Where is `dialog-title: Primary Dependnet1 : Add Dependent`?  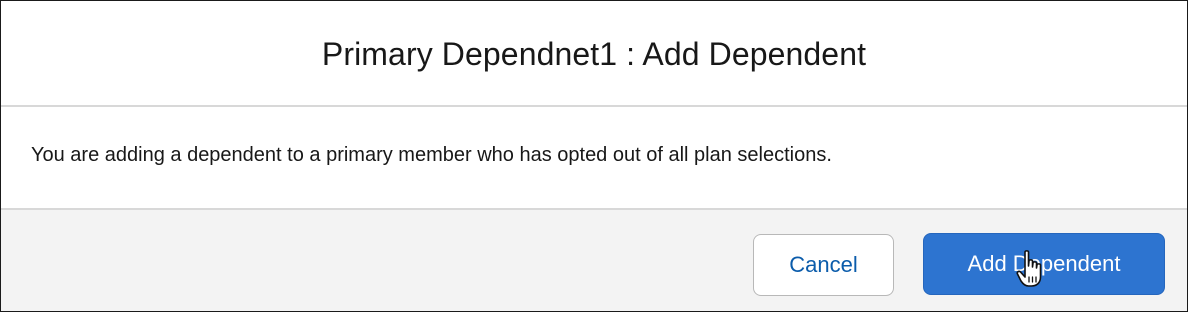 dialog-title: Primary Dependnet1 : Add Dependent is located at coordinates (594, 54).